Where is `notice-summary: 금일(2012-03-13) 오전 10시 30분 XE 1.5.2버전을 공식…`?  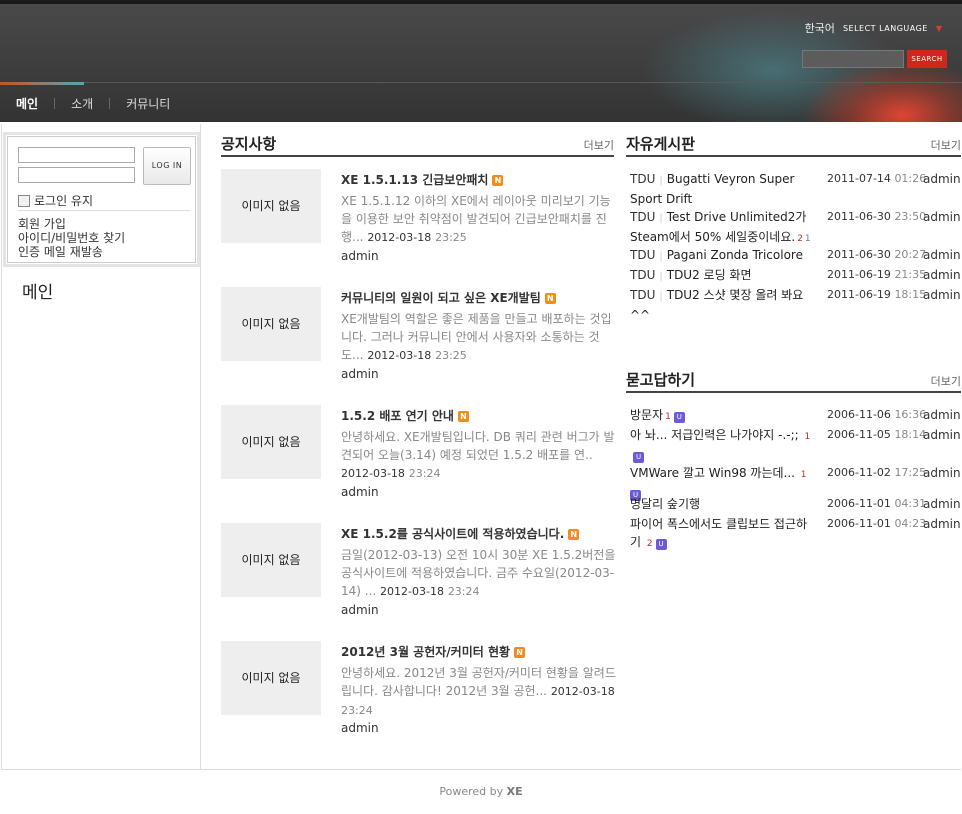 notice-summary: 금일(2012-03-13) 오전 10시 30분 XE 1.5.2버전을 공식… is located at coordinates (478, 573).